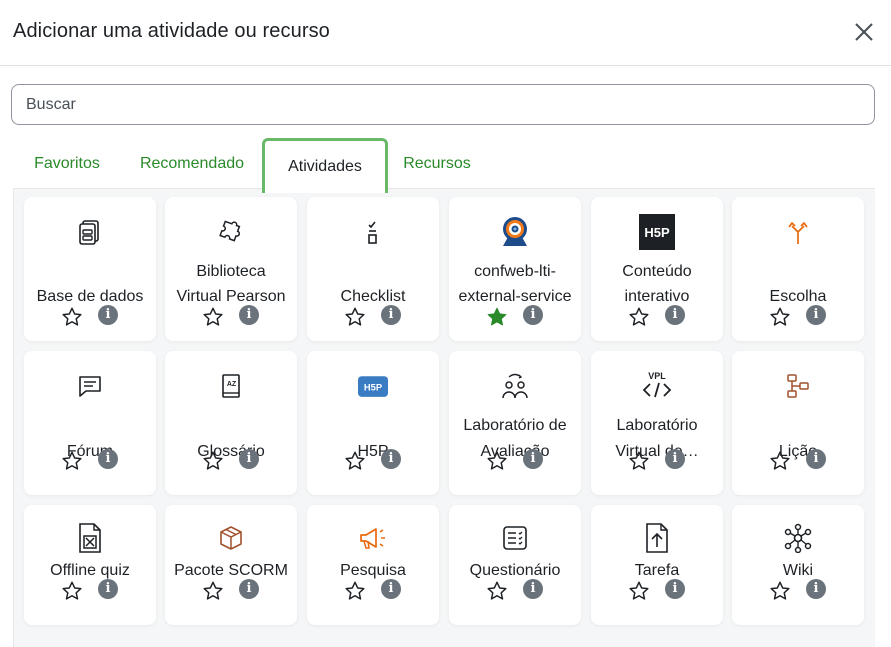 This screenshot has height=647, width=891. Describe the element at coordinates (90, 538) in the screenshot. I see `offline-quiz-icon` at that location.